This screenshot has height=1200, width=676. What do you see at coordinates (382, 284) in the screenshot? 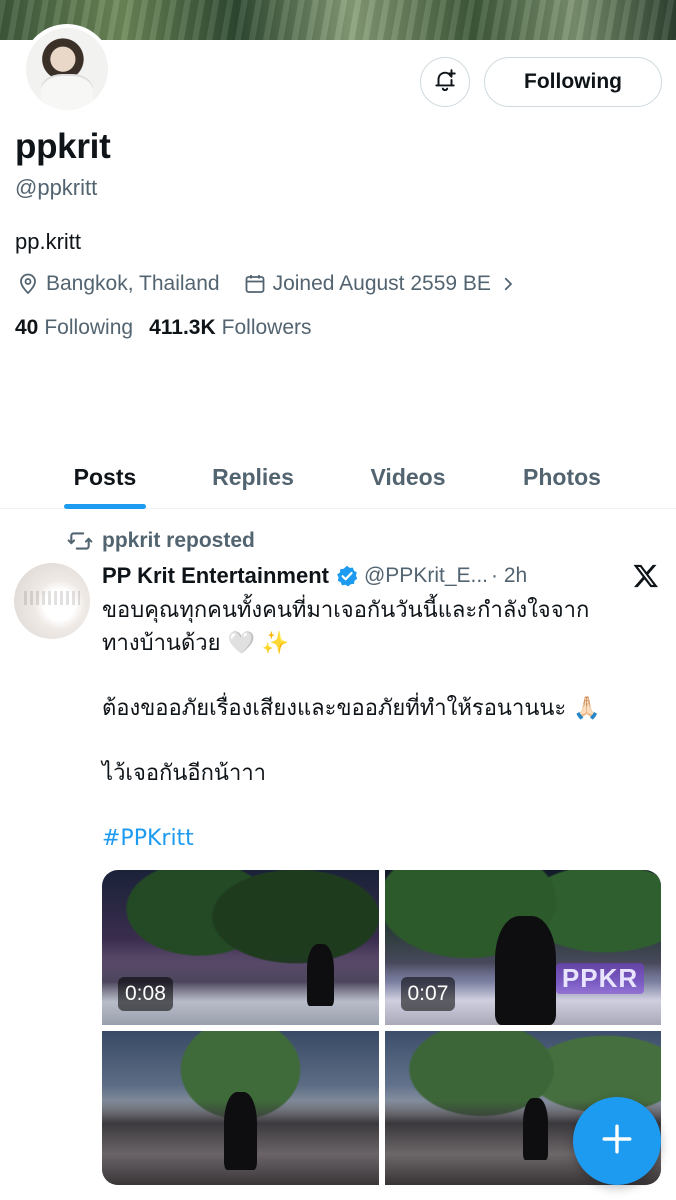
I see `joined-date: Joined August 2559 BE` at bounding box center [382, 284].